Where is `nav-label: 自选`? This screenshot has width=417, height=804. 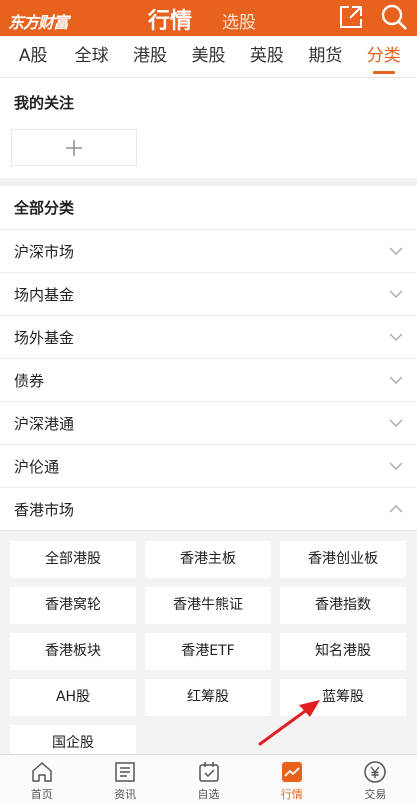 nav-label: 自选 is located at coordinates (208, 794).